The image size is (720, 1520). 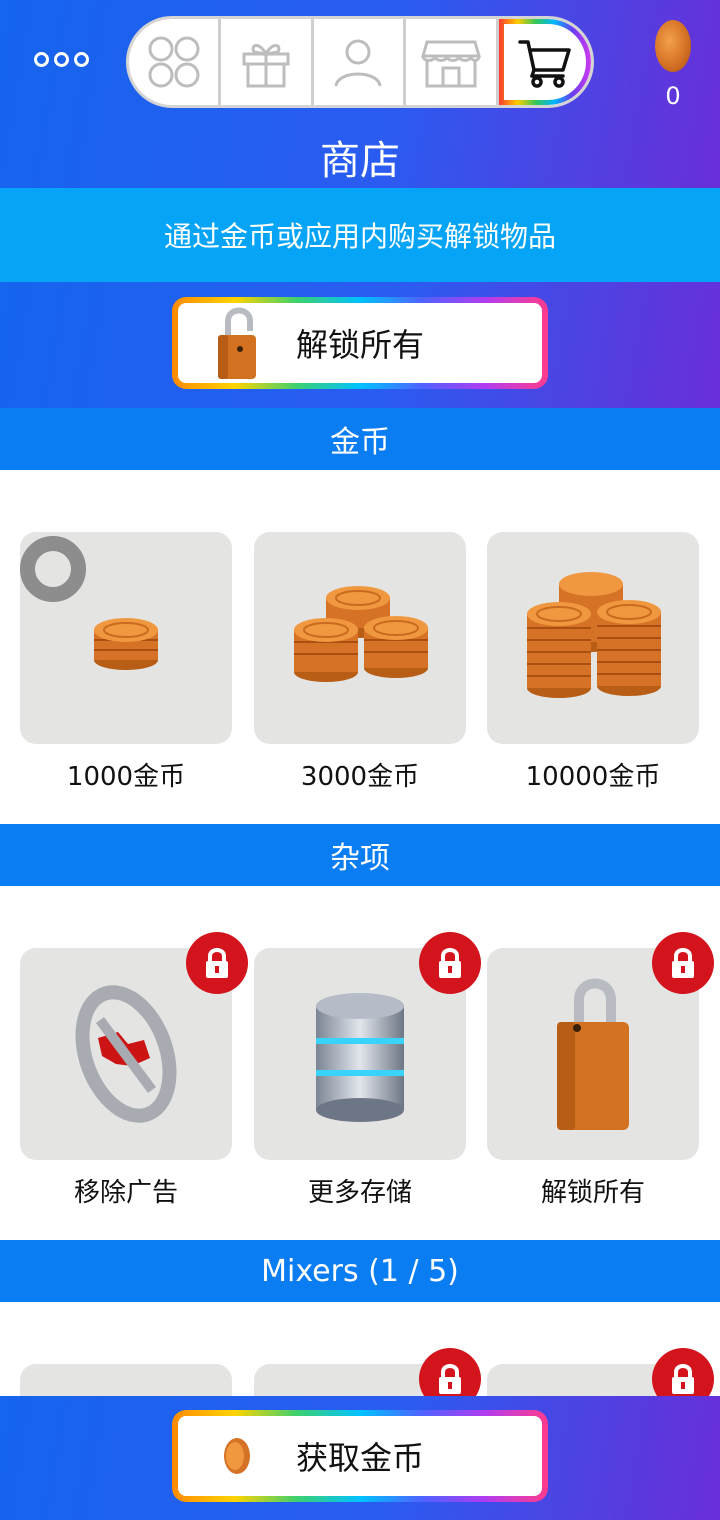 What do you see at coordinates (360, 777) in the screenshot?
I see `coin-pack-3000-label: 3000金币` at bounding box center [360, 777].